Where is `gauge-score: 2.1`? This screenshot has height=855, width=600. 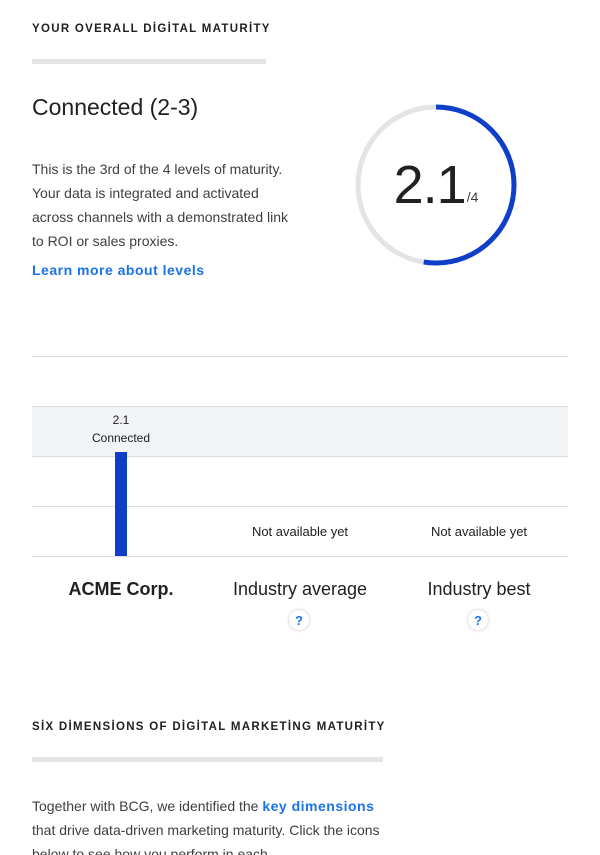 gauge-score: 2.1 is located at coordinates (430, 185).